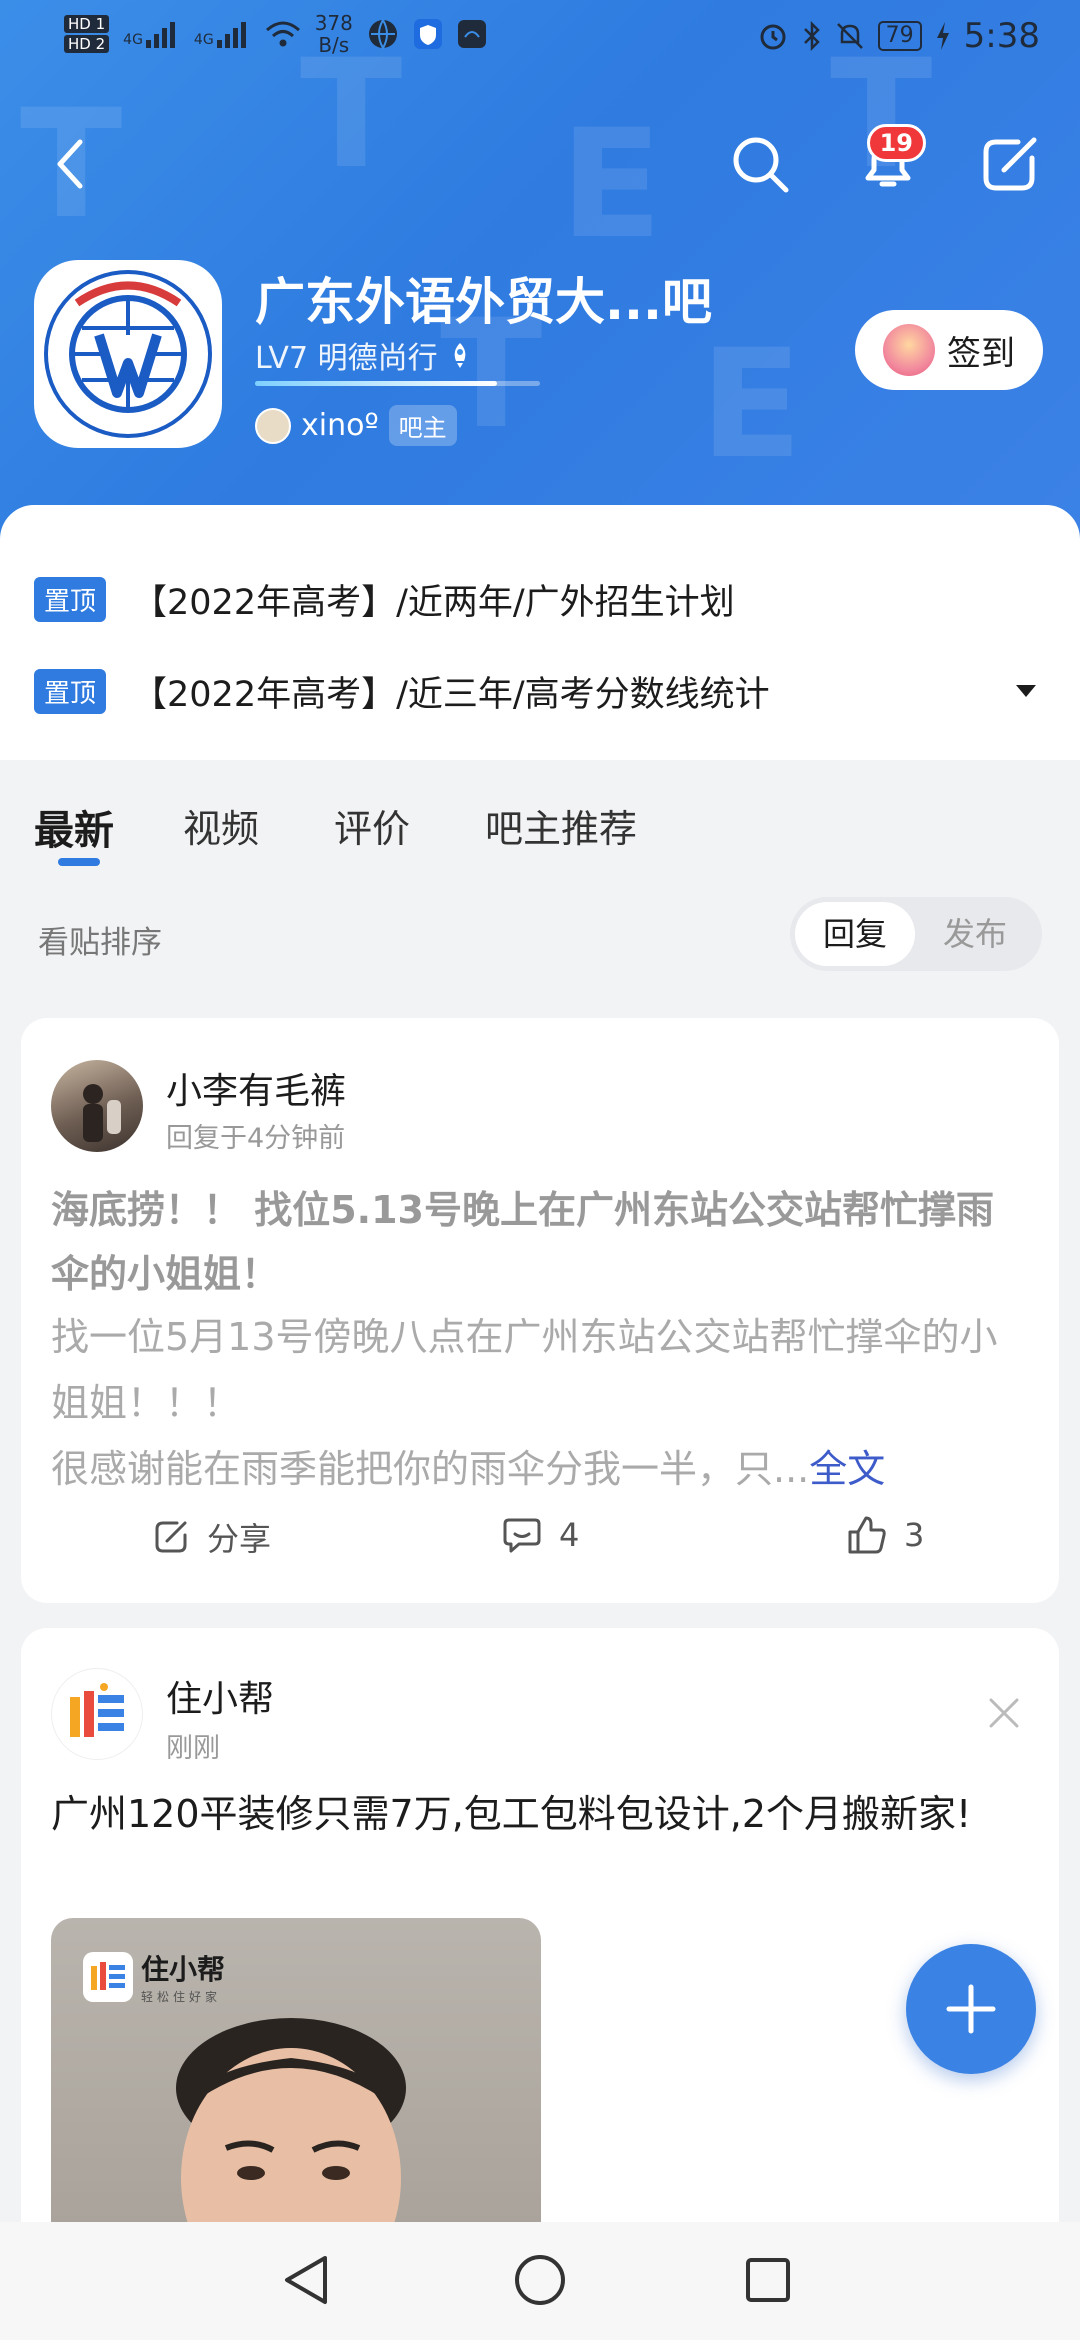 The height and width of the screenshot is (2340, 1080). I want to click on post-actions: 分享 4 3, so click(540, 1544).